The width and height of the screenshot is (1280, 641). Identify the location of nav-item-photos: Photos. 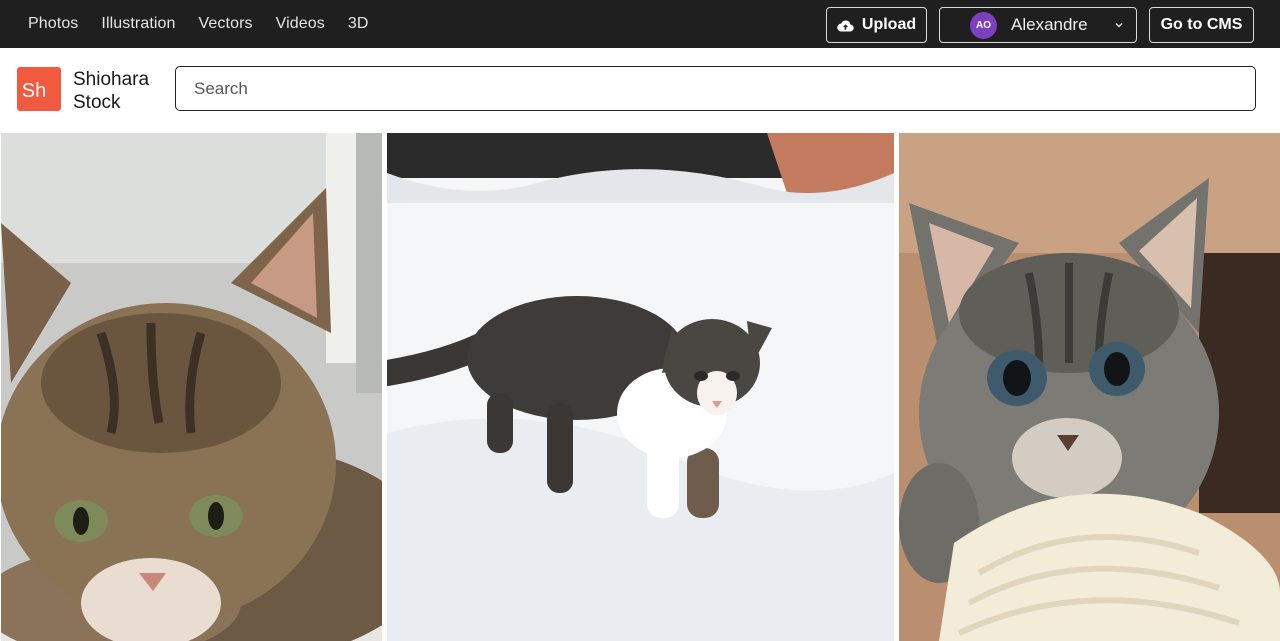
(53, 24).